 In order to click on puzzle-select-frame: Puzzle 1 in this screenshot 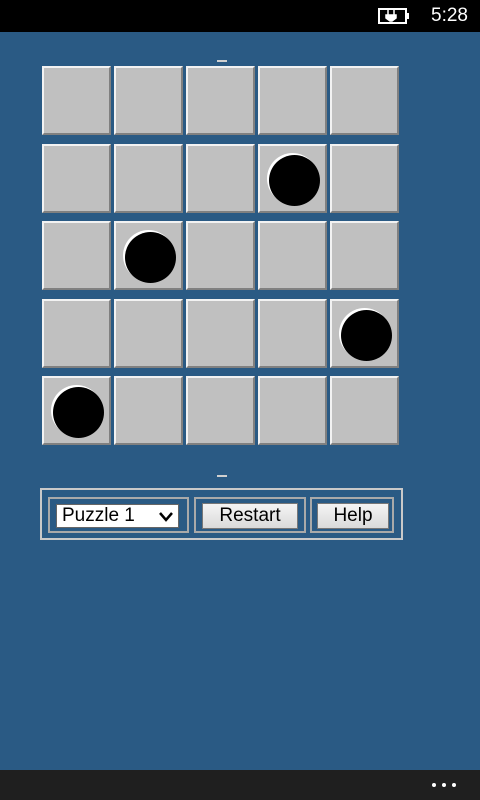, I will do `click(118, 515)`.